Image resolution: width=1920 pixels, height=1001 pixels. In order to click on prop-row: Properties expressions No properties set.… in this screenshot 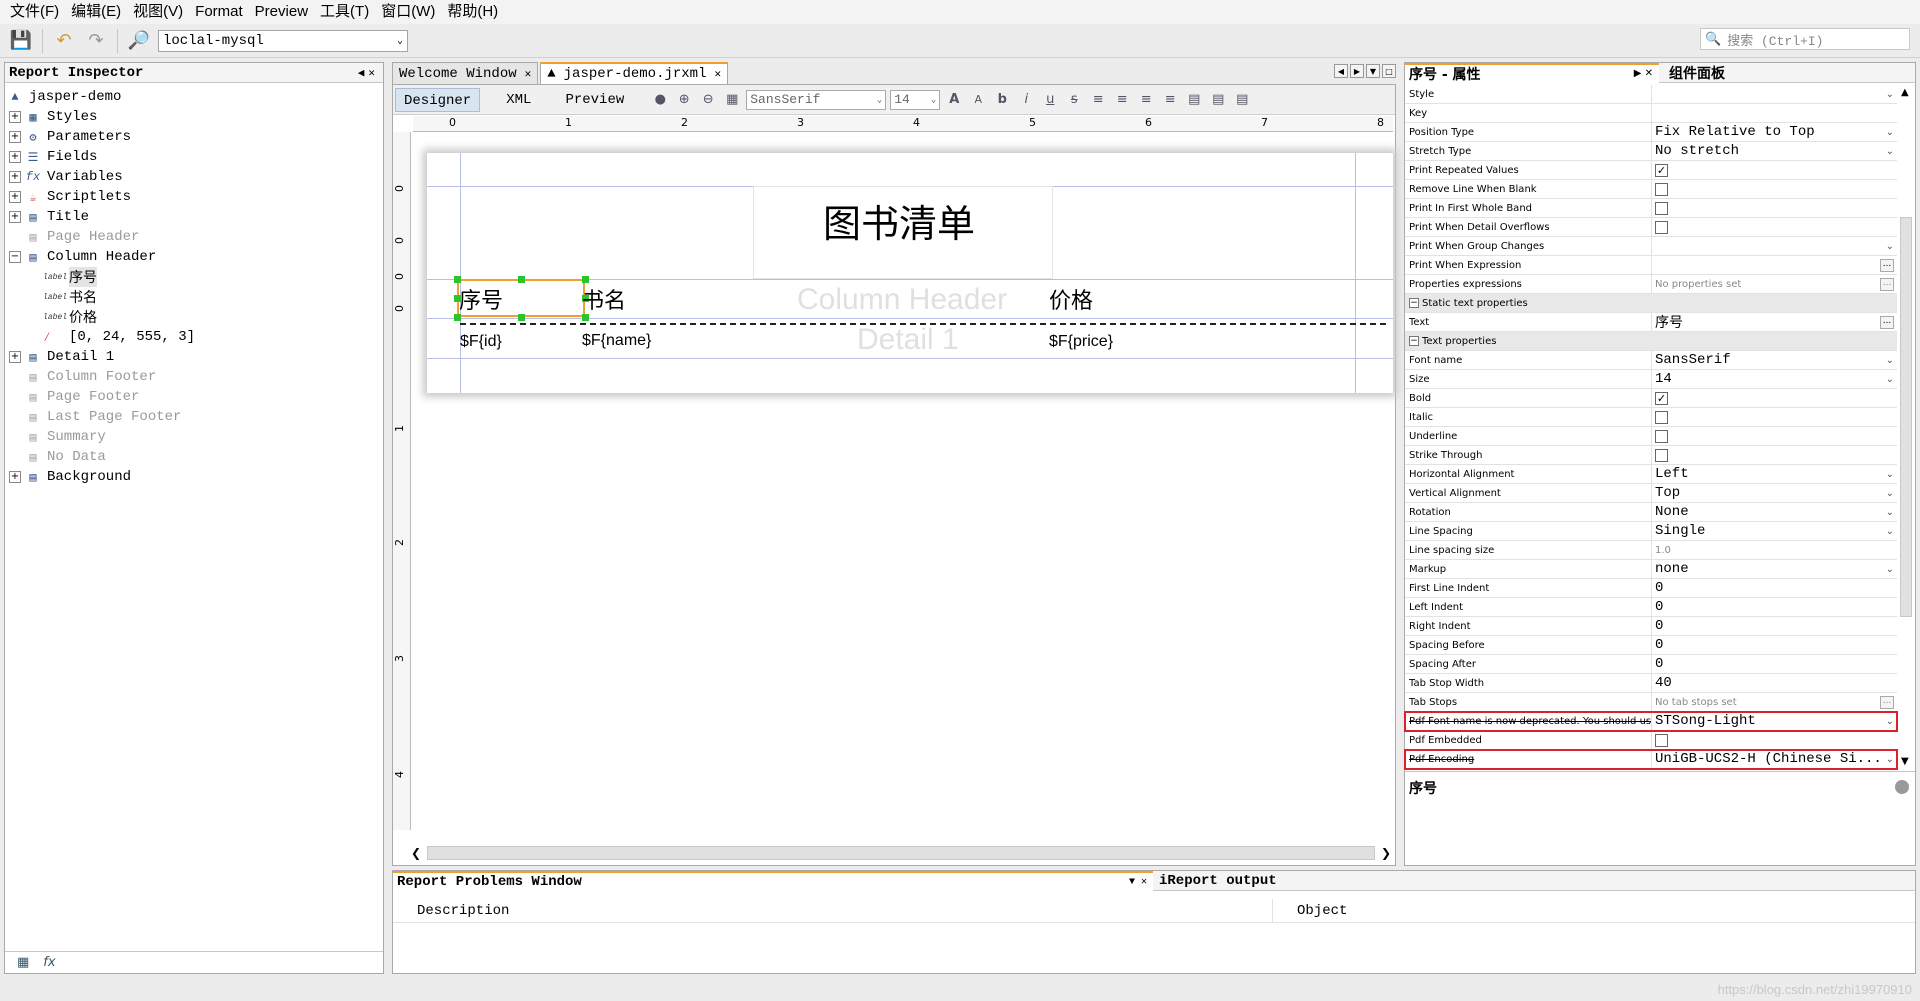, I will do `click(1651, 284)`.